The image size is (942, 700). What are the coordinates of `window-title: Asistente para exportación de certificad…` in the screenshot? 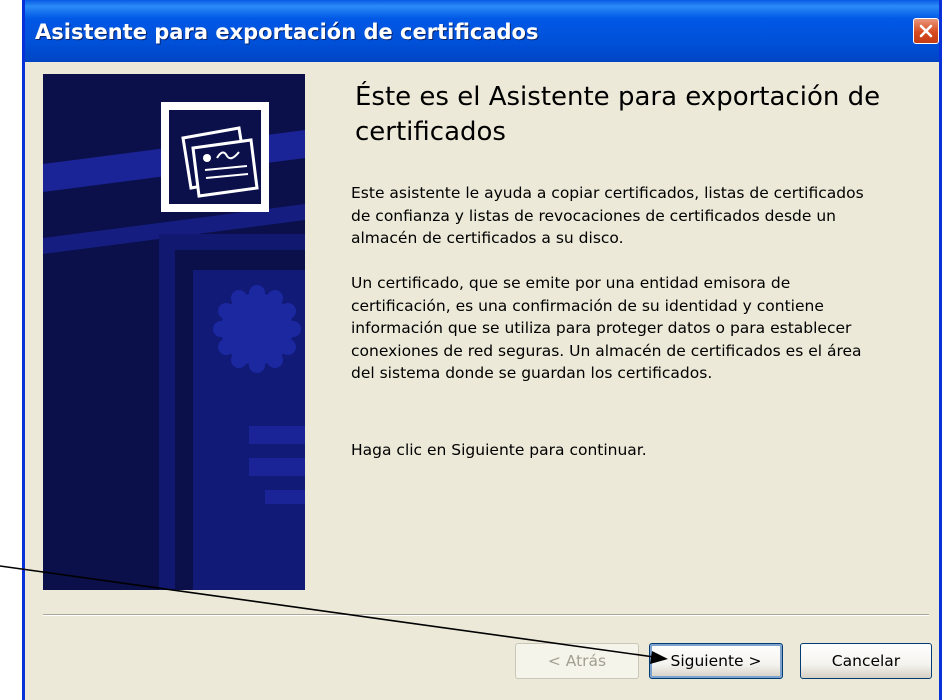 It's located at (287, 32).